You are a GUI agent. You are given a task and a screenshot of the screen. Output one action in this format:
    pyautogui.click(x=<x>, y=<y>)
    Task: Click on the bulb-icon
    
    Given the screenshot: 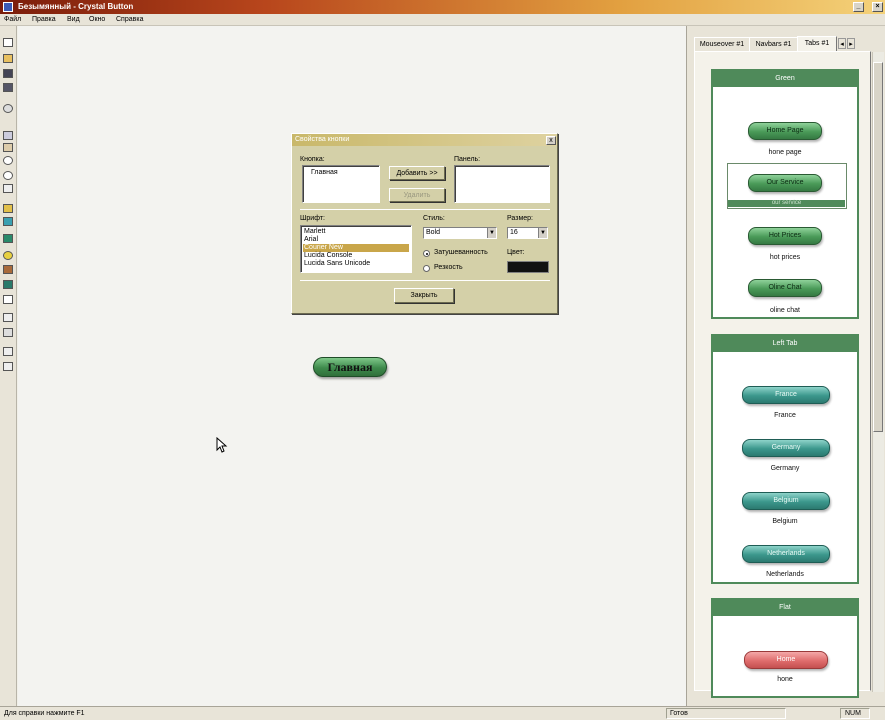 What is the action you would take?
    pyautogui.click(x=8, y=255)
    